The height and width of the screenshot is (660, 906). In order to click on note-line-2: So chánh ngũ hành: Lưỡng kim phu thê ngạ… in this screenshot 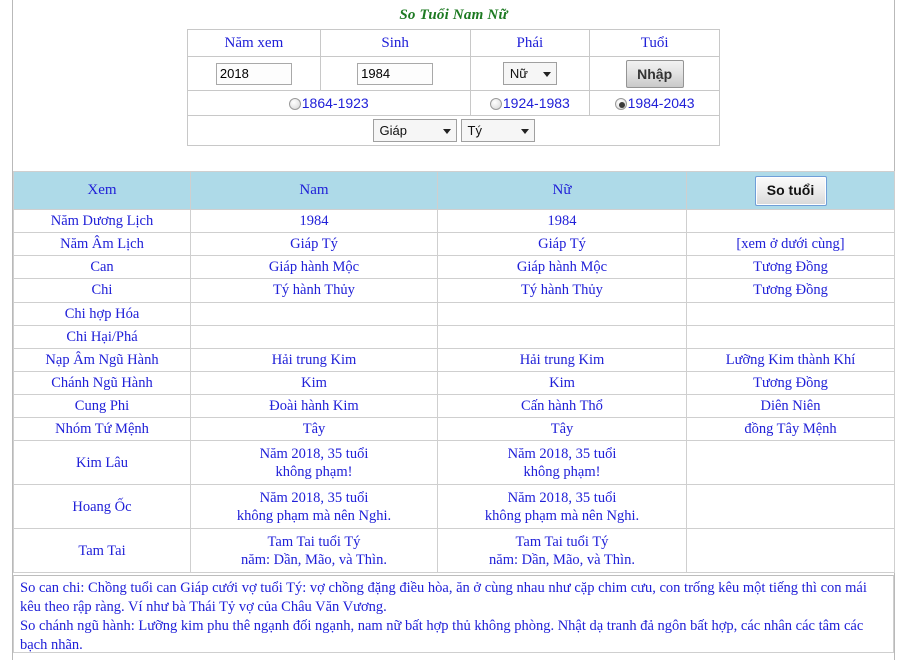, I will do `click(442, 636)`.